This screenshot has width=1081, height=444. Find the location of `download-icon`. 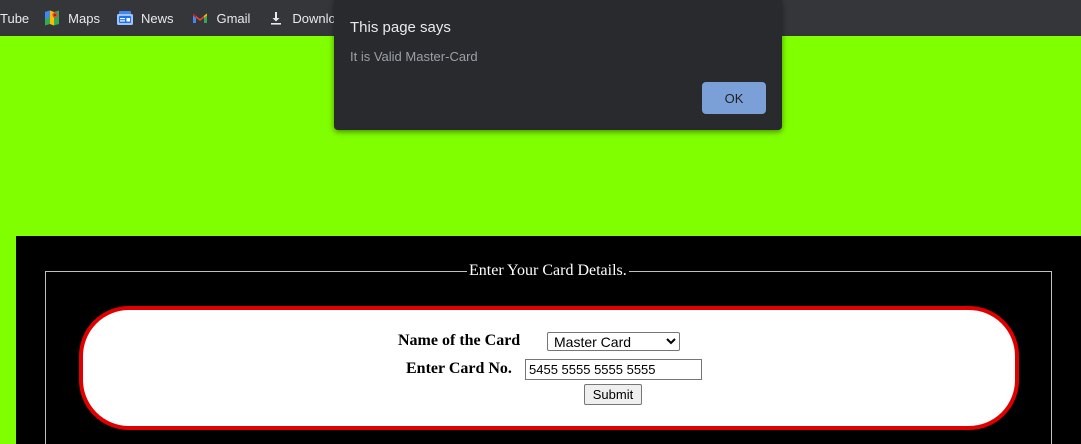

download-icon is located at coordinates (276, 18).